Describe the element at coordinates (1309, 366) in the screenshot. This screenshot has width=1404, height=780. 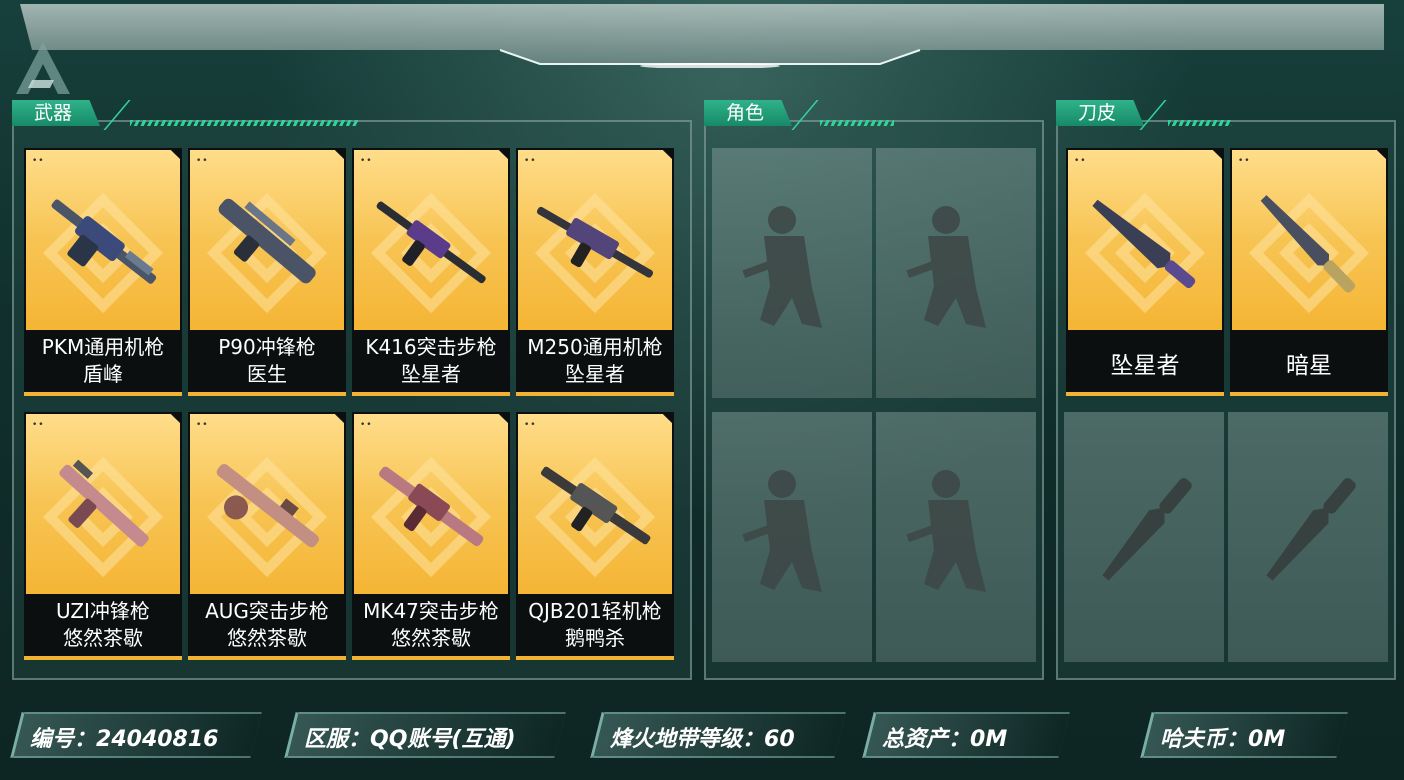
I see `knife-label: 暗星` at that location.